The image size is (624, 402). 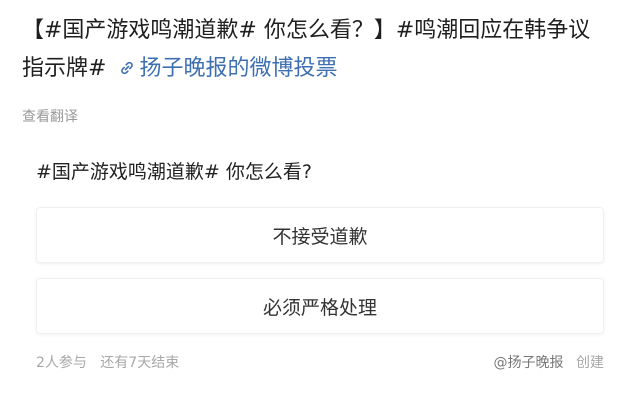 What do you see at coordinates (529, 363) in the screenshot?
I see `creator-name: @扬子晚报` at bounding box center [529, 363].